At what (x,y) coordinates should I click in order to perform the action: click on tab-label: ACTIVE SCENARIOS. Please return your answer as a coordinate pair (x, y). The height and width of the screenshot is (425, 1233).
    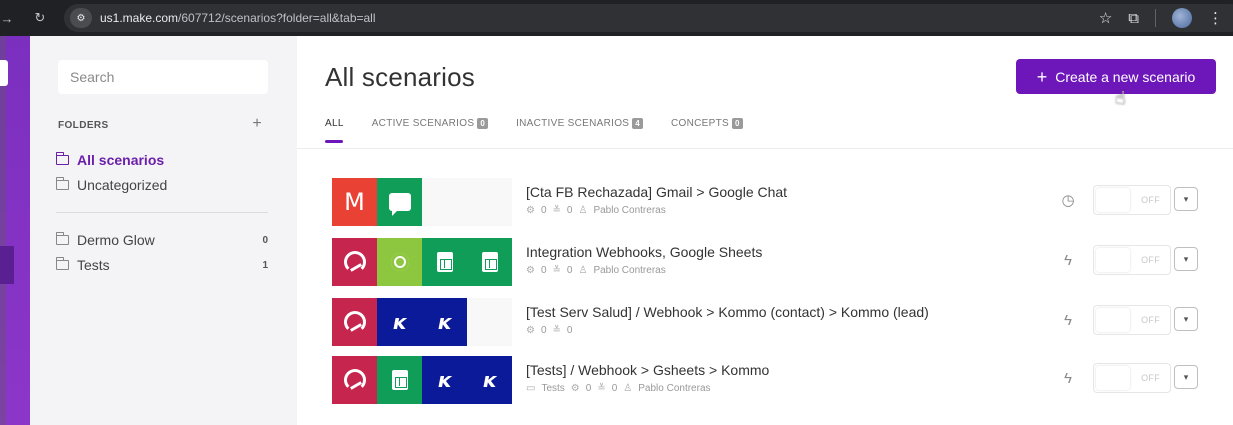
    Looking at the image, I should click on (423, 123).